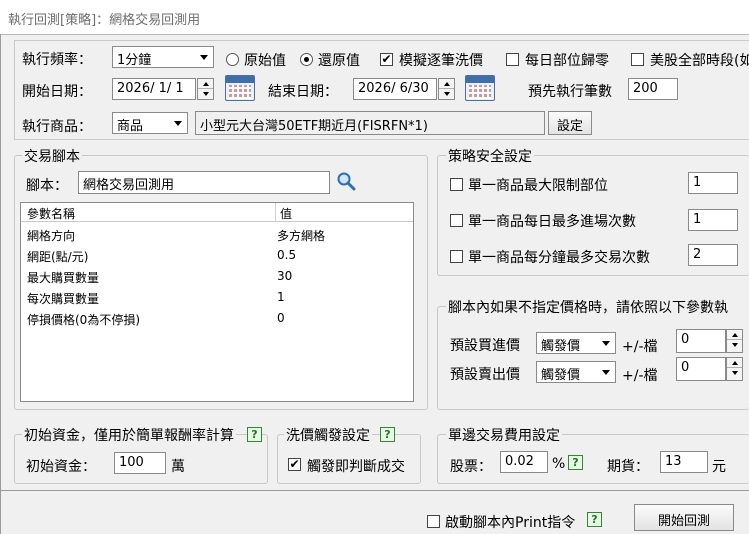  Describe the element at coordinates (567, 61) in the screenshot. I see `daily-reset-label: 每日部位歸零` at that location.